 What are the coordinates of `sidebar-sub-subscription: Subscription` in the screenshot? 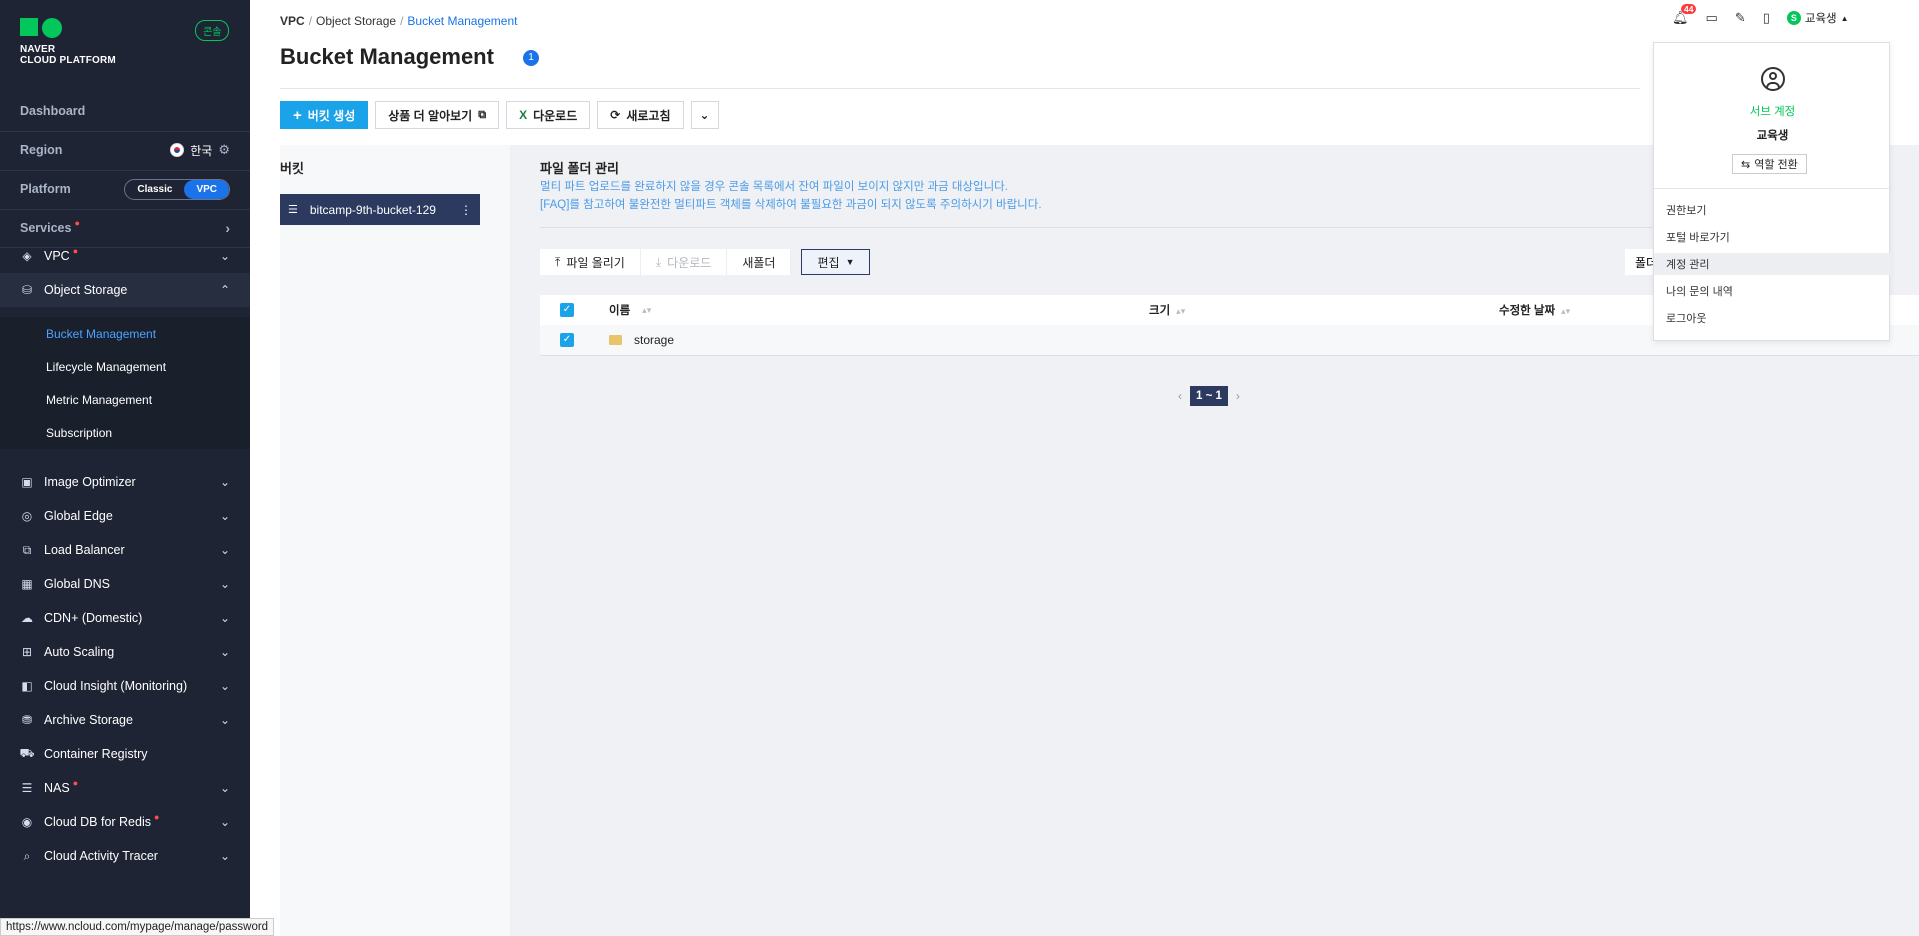 It's located at (125, 432).